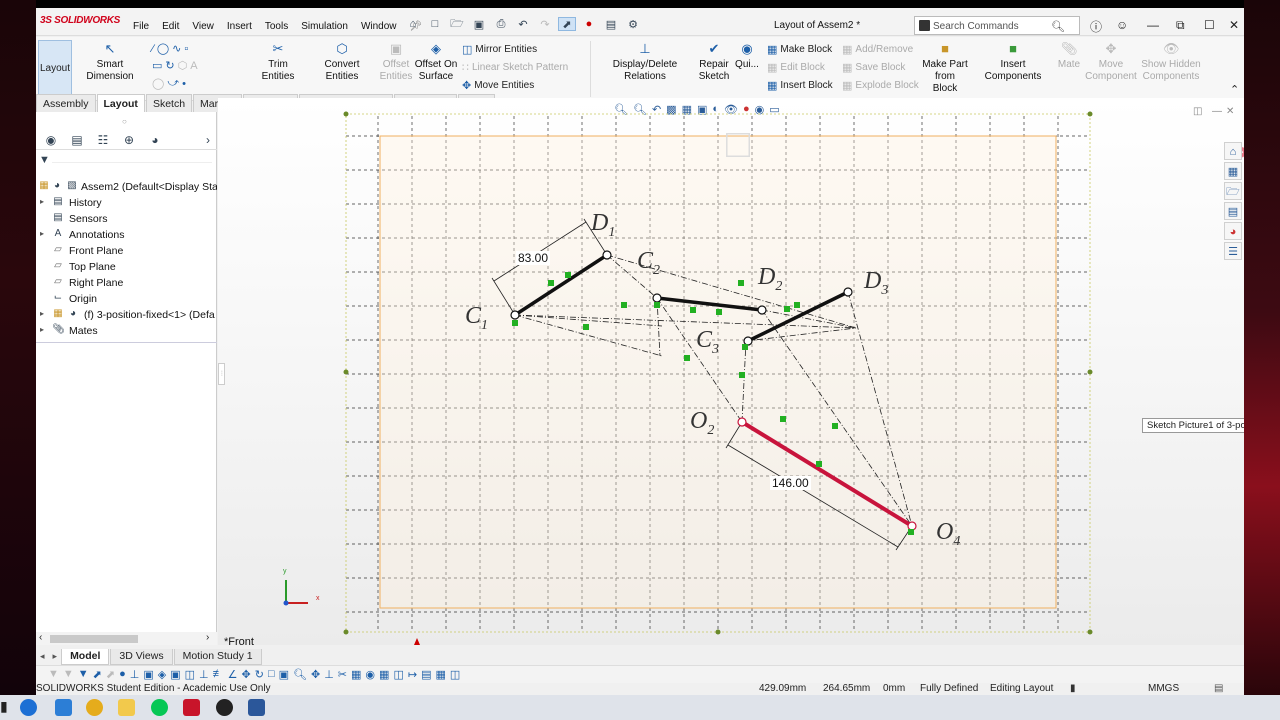 The height and width of the screenshot is (720, 1280). What do you see at coordinates (645, 62) in the screenshot?
I see `display-delete-relations-button: ⊥ Display/Delete Relations` at bounding box center [645, 62].